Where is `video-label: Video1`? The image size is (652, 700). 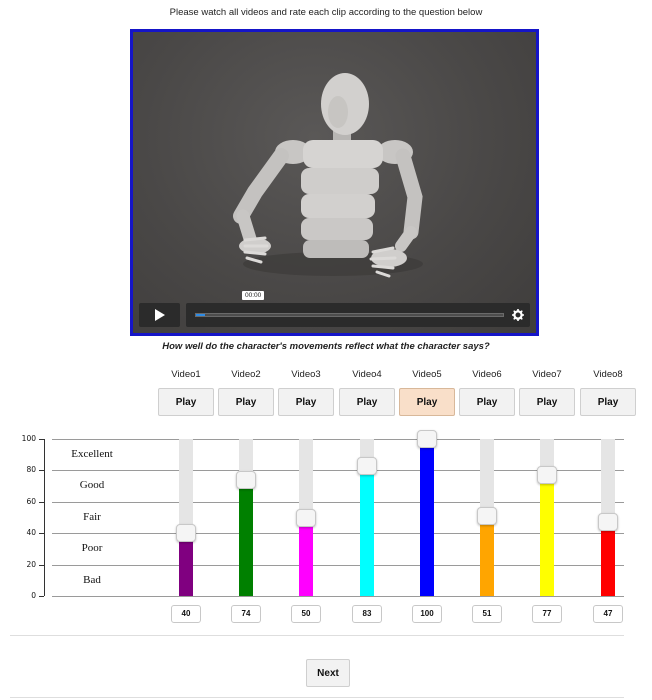
video-label: Video1 is located at coordinates (186, 374).